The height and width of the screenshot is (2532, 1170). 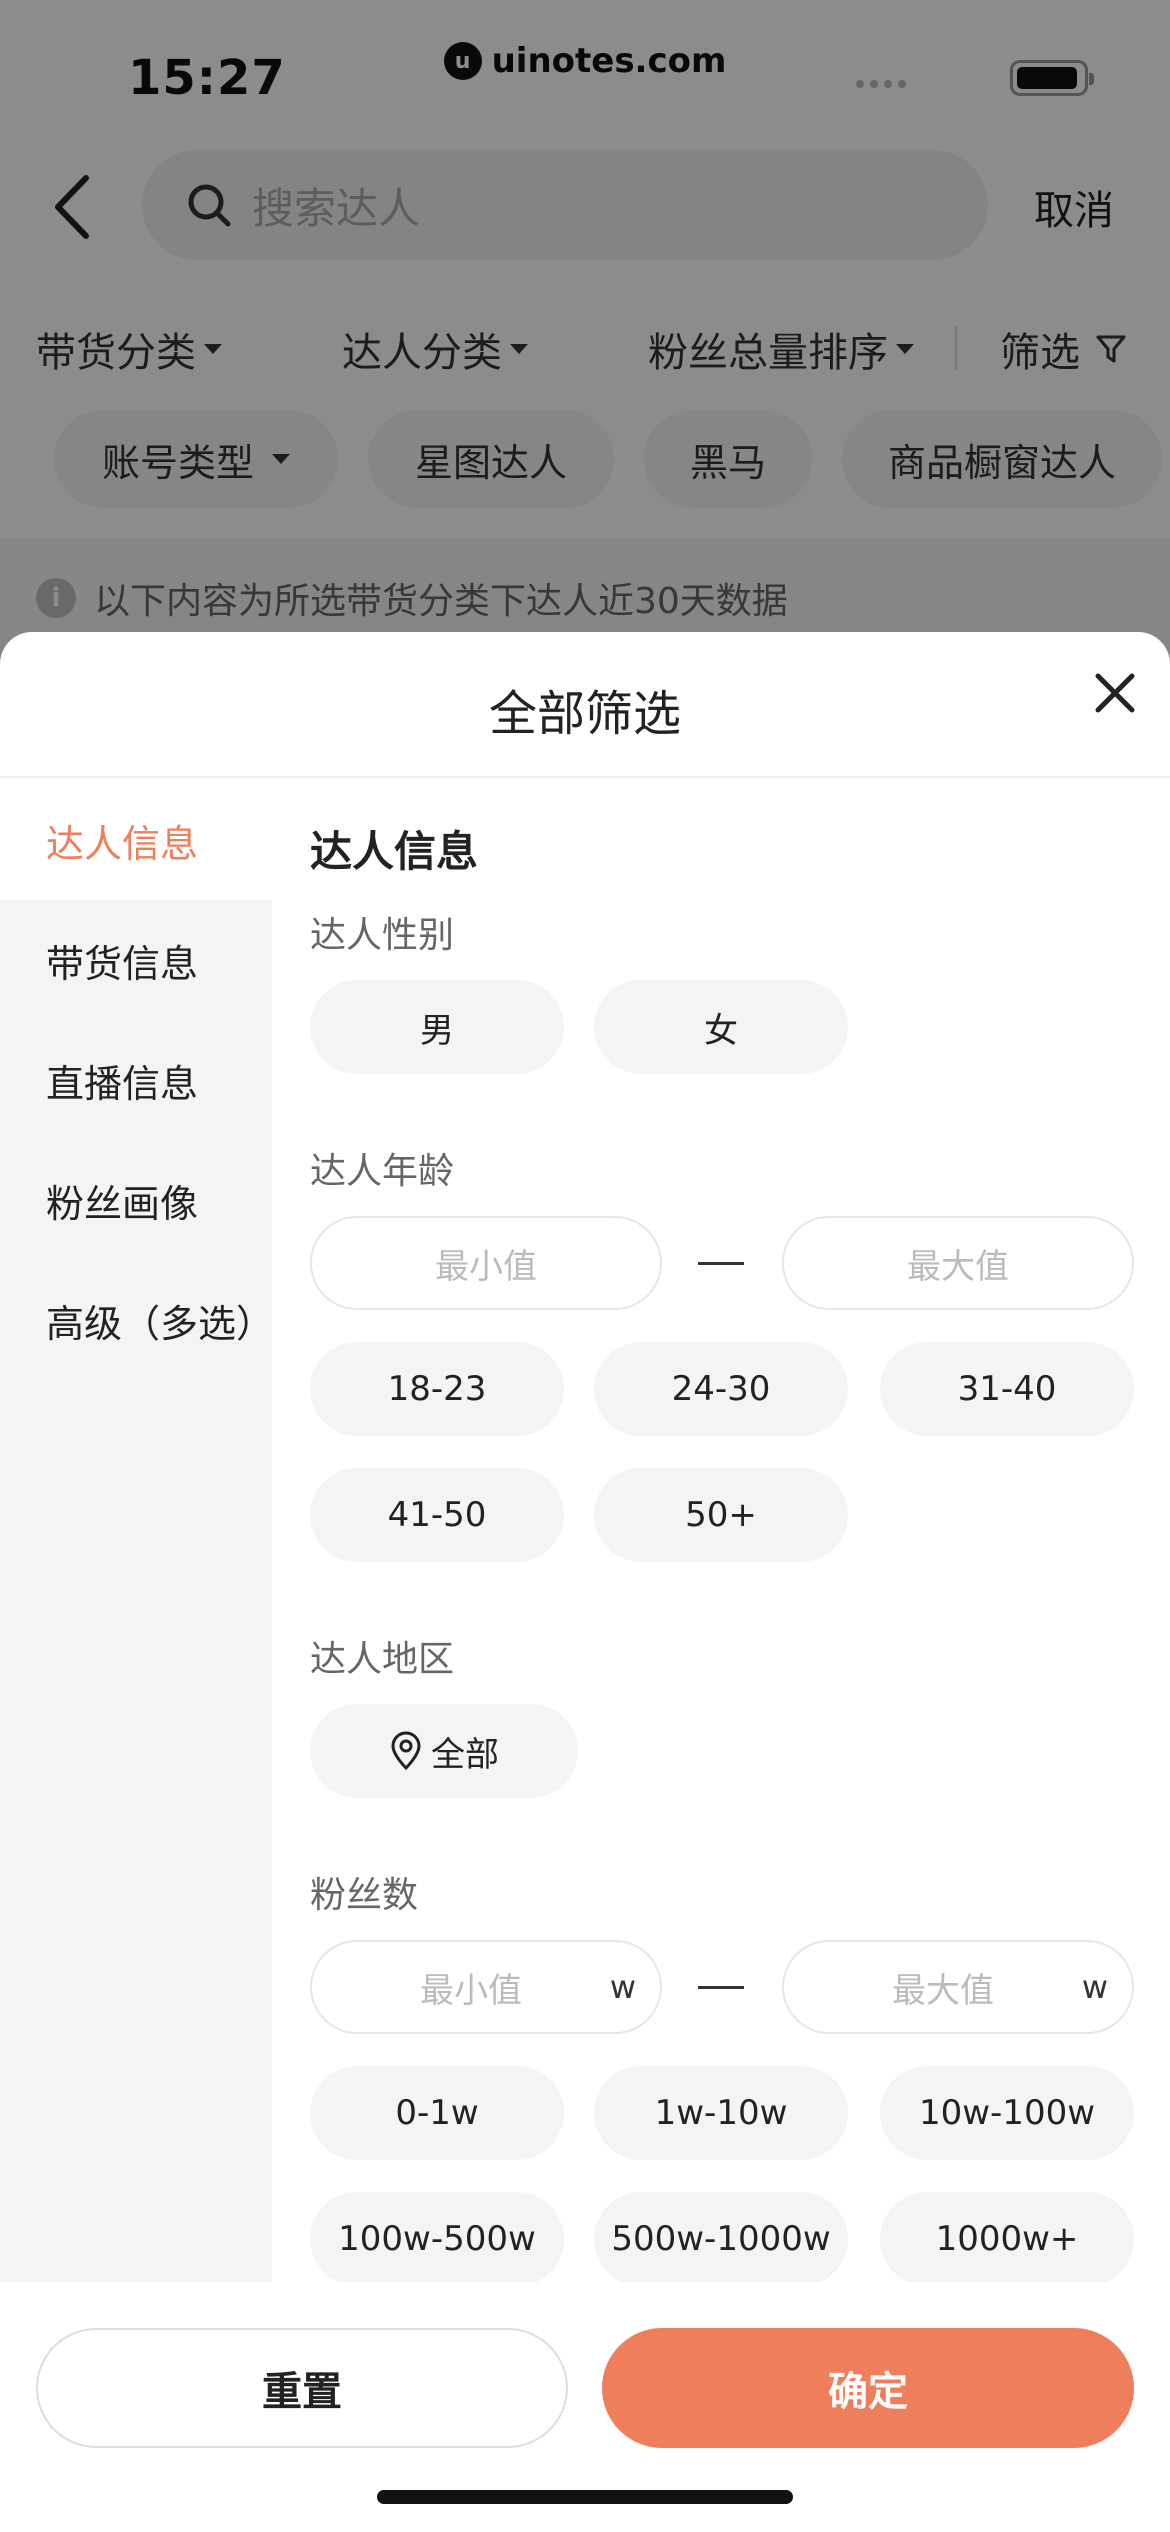 I want to click on sidebar-item-live-info: 直播信息, so click(x=136, y=1080).